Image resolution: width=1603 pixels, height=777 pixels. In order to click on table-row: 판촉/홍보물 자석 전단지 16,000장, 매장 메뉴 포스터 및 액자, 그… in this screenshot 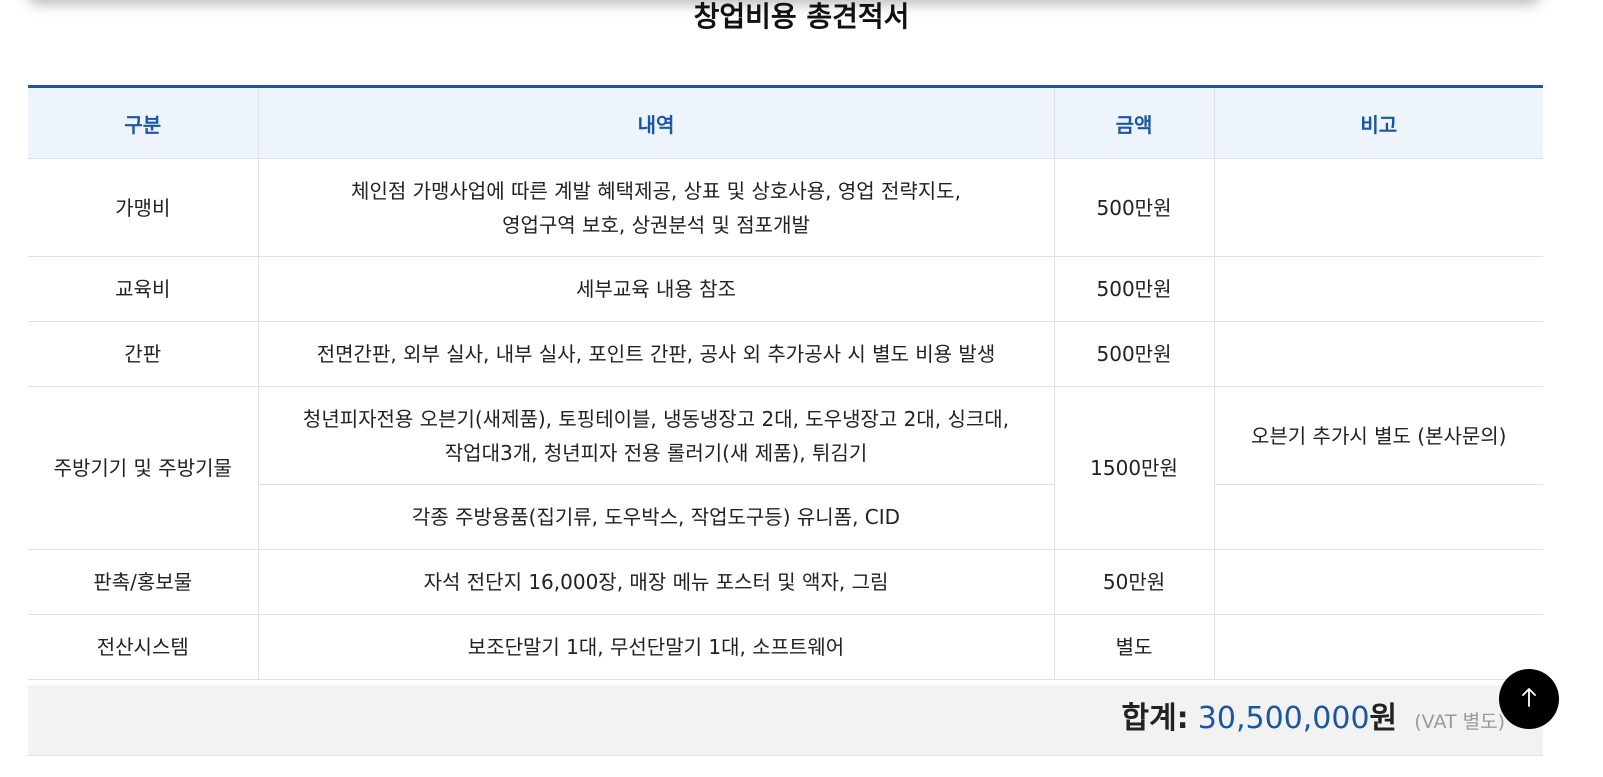, I will do `click(785, 582)`.